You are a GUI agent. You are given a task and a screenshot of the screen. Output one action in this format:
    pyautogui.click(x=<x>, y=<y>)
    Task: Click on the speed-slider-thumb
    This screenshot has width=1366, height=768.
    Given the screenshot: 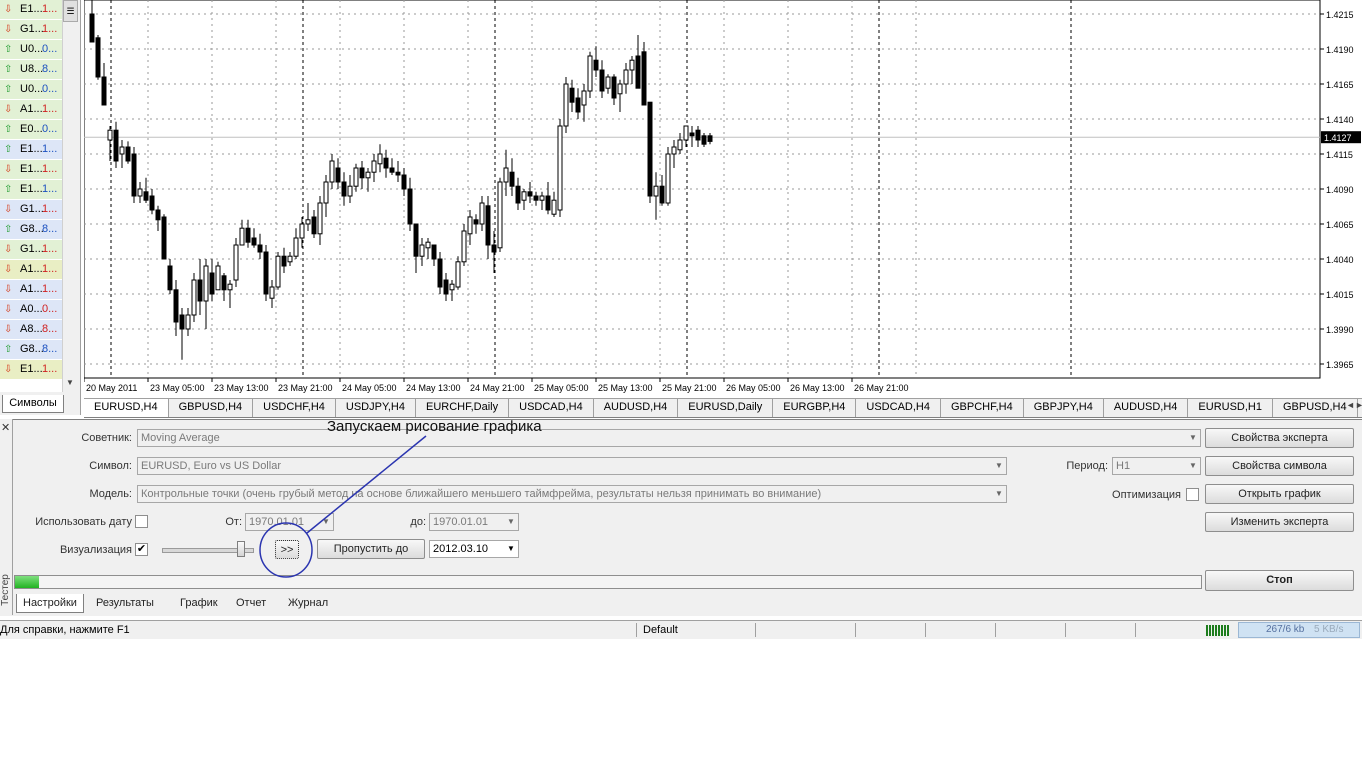 What is the action you would take?
    pyautogui.click(x=241, y=549)
    